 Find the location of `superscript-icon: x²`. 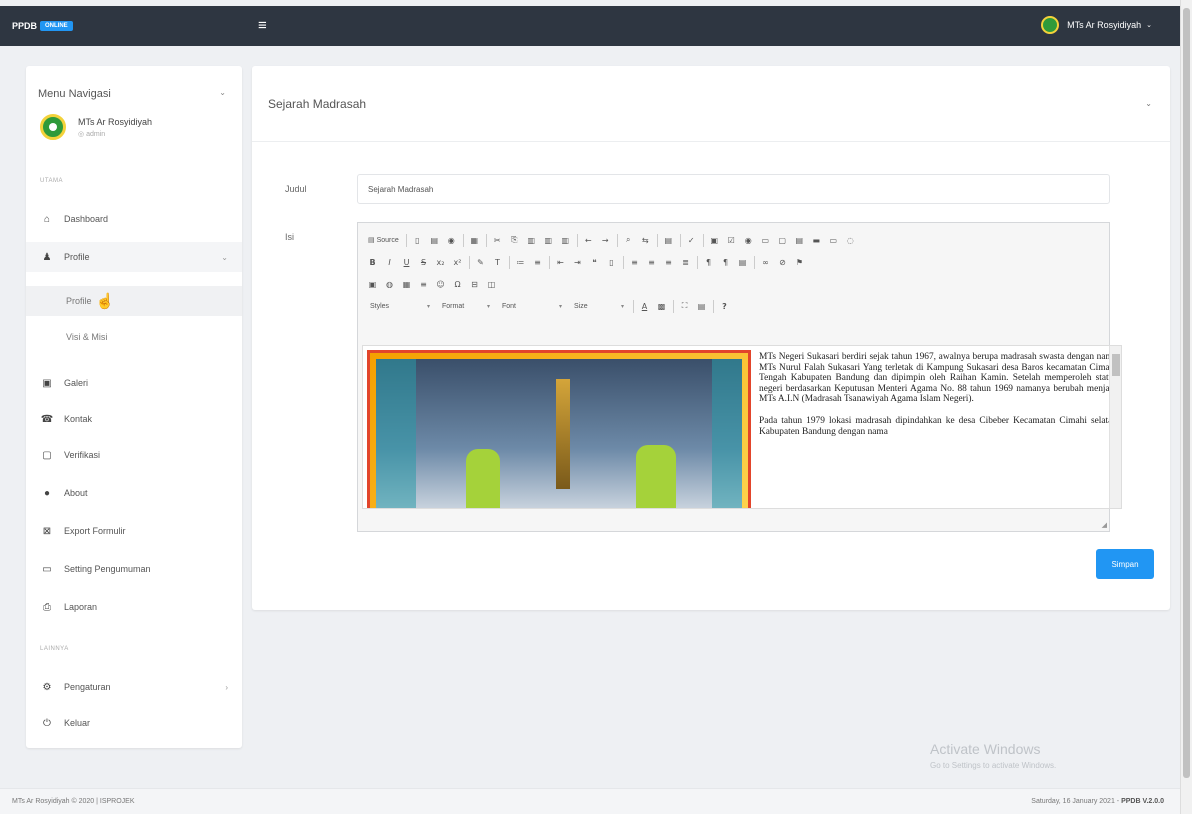

superscript-icon: x² is located at coordinates (457, 262).